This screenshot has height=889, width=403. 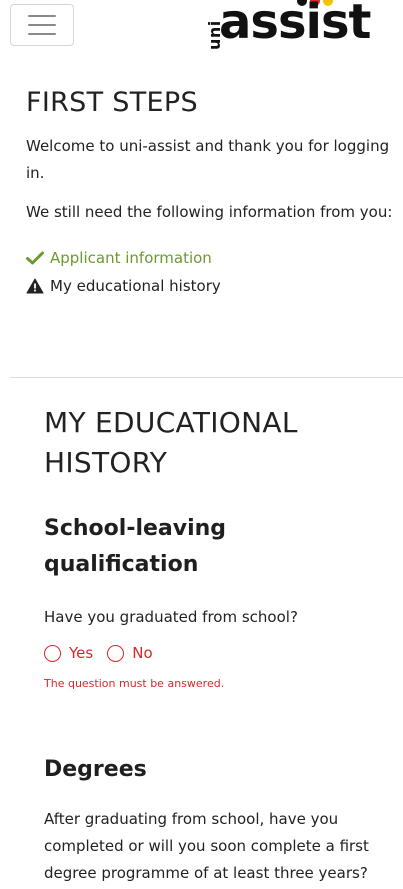 I want to click on first-steps-title: FIRST STEPS, so click(x=112, y=102).